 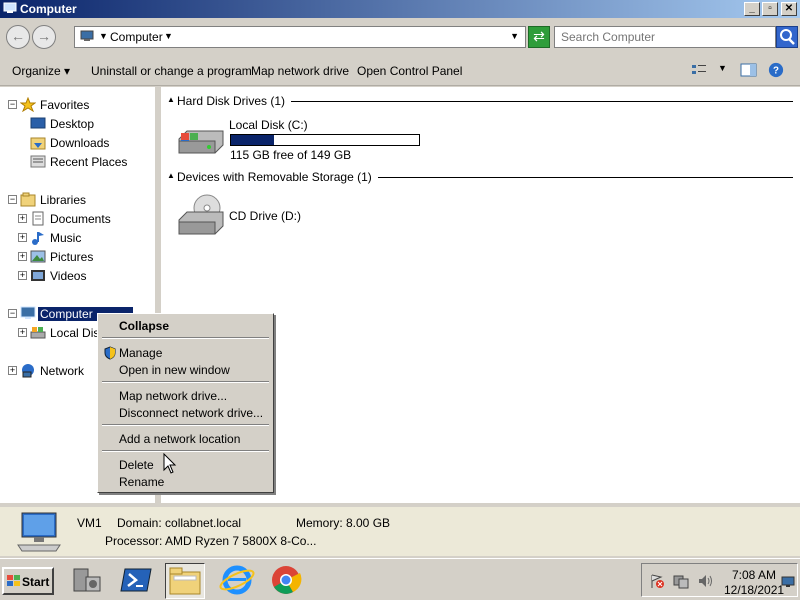 What do you see at coordinates (238, 581) in the screenshot?
I see `taskbar-internet-explorer` at bounding box center [238, 581].